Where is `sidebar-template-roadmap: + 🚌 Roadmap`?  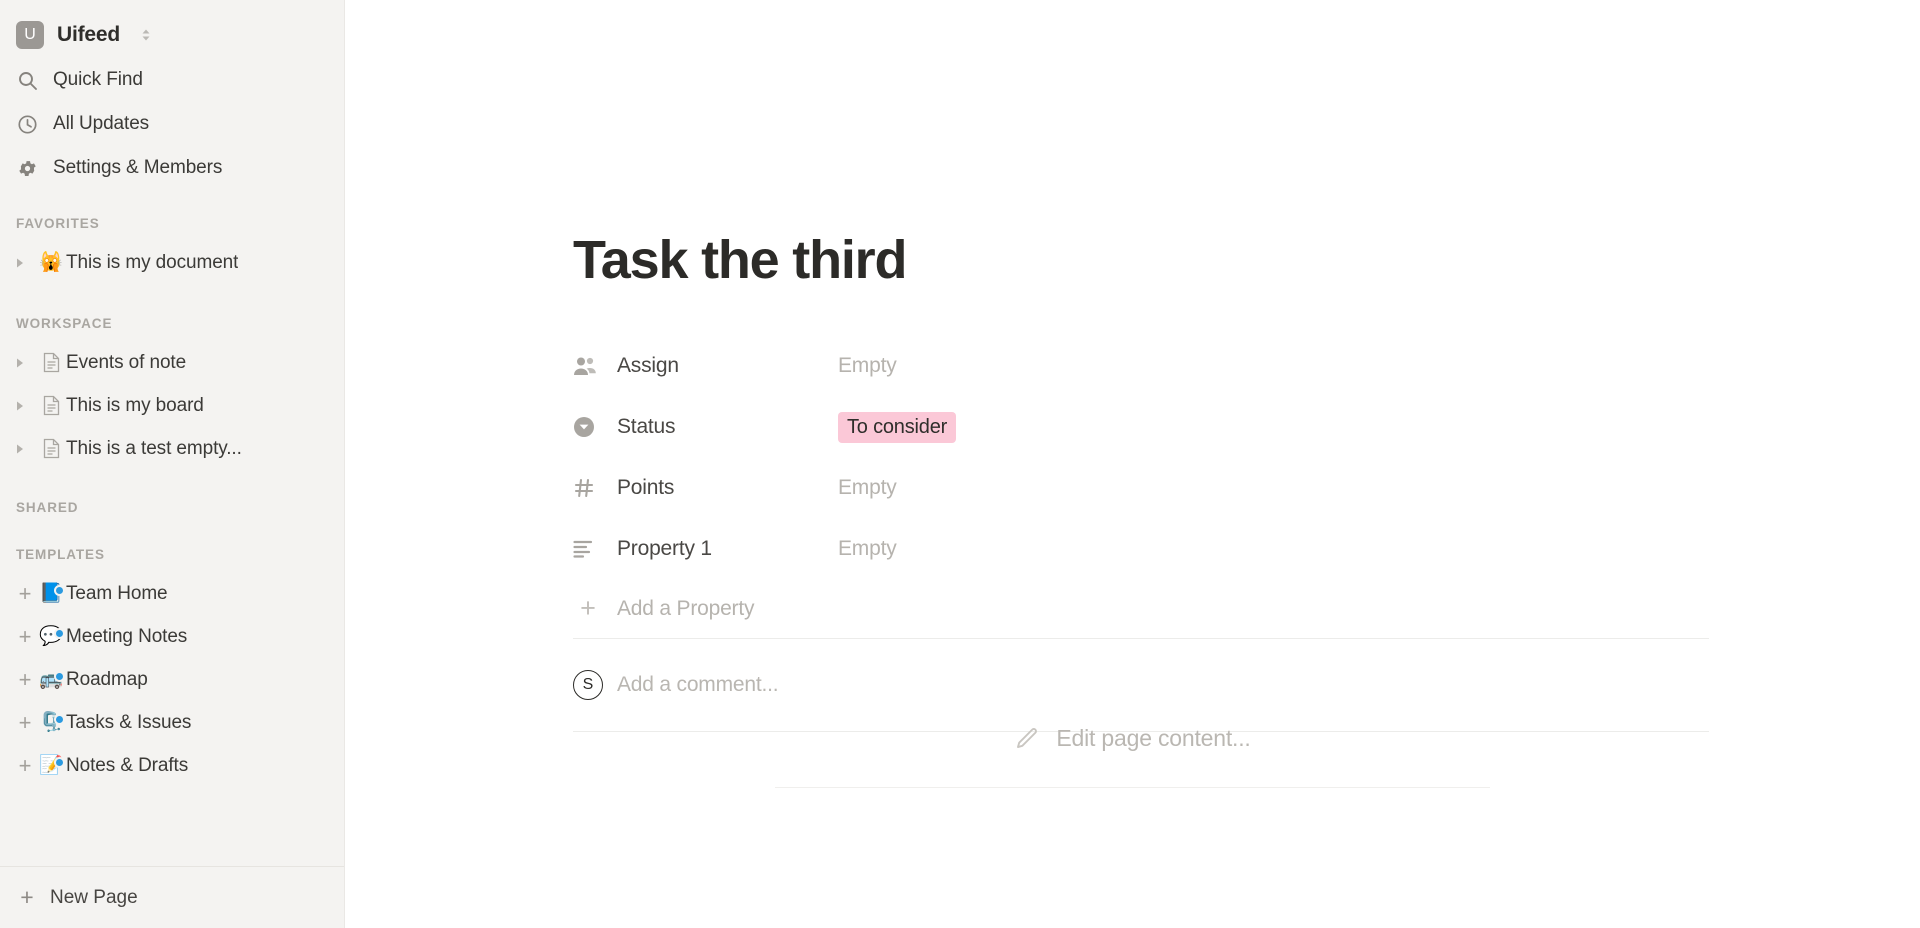 sidebar-template-roadmap: + 🚌 Roadmap is located at coordinates (172, 679).